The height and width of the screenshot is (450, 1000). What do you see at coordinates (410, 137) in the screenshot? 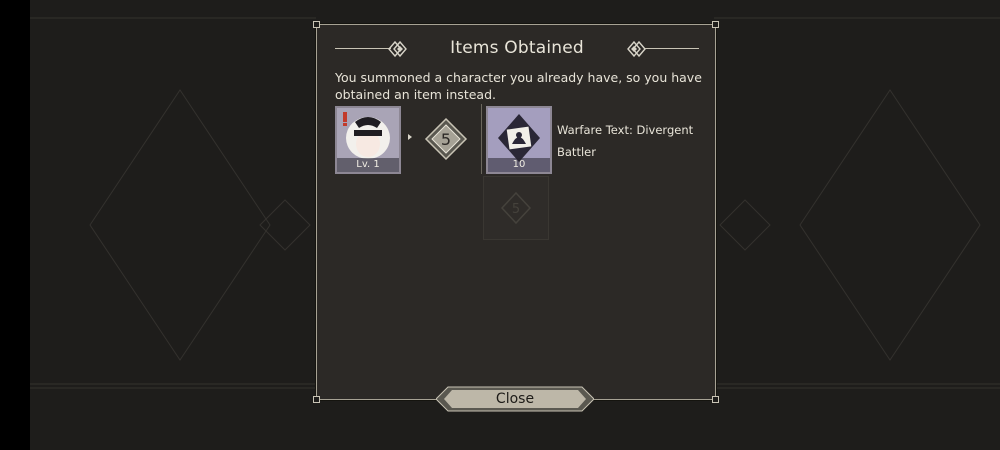
I see `arrow-right-icon` at bounding box center [410, 137].